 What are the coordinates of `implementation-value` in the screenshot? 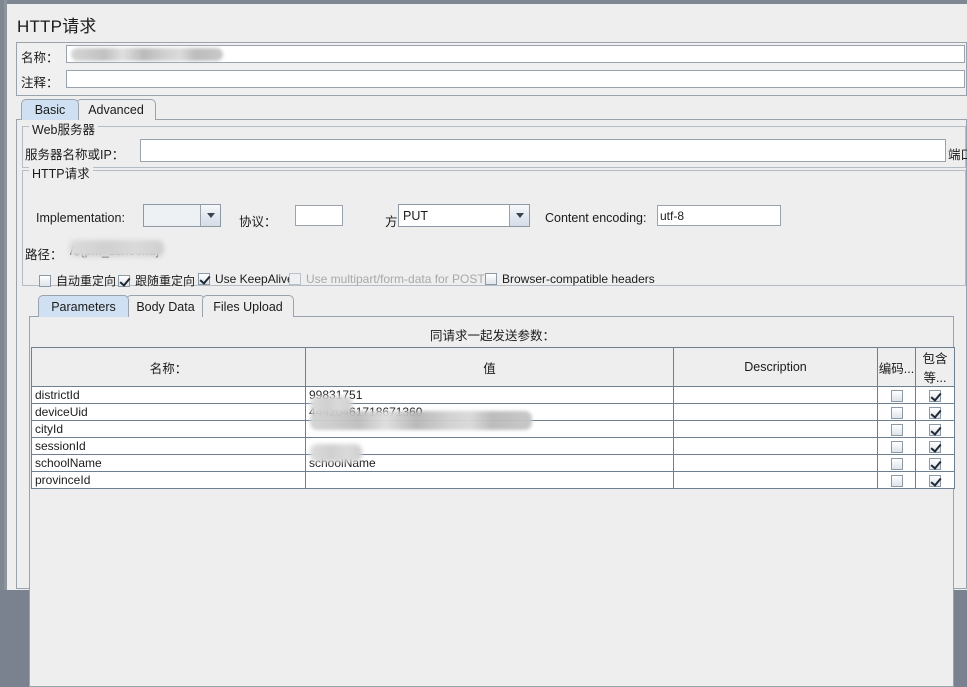 It's located at (172, 215).